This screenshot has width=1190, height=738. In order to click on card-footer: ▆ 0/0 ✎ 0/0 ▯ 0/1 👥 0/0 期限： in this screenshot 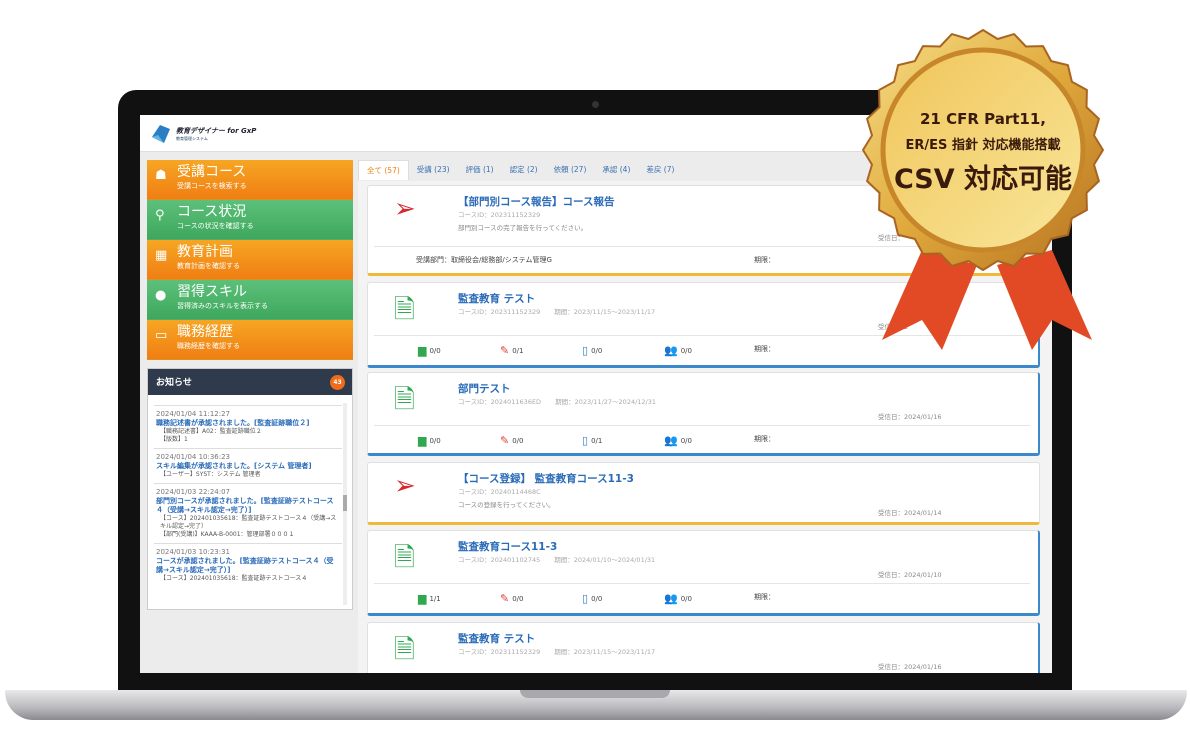, I will do `click(702, 438)`.